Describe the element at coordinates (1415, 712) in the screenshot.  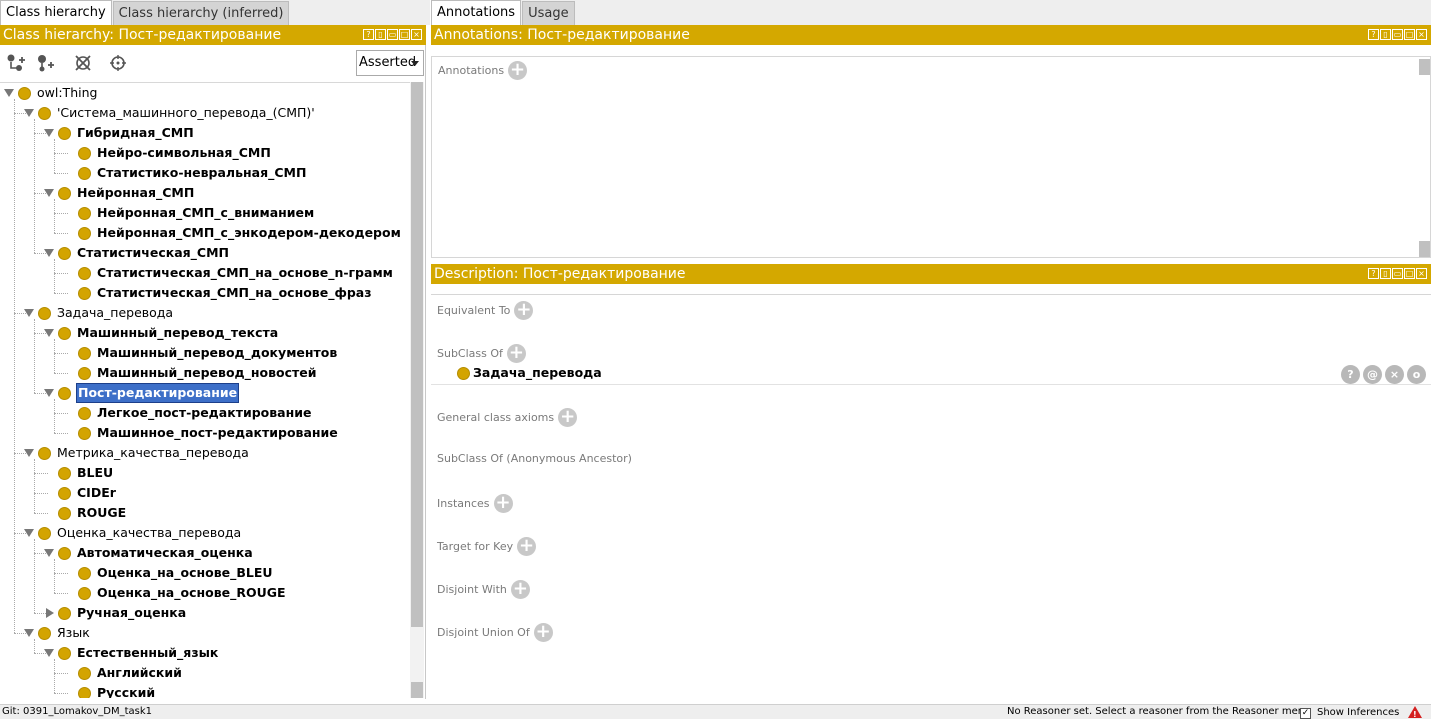
I see `warning-icon: !` at that location.